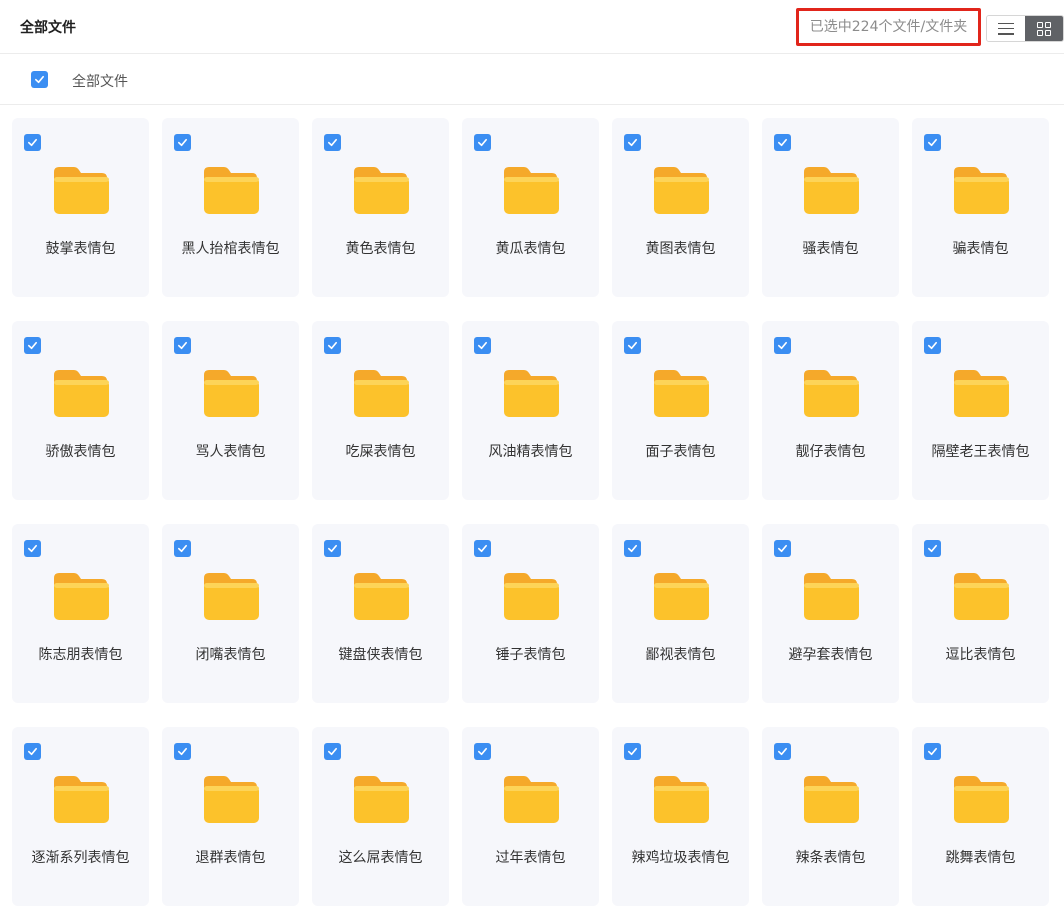  What do you see at coordinates (230, 249) in the screenshot?
I see `folder-name: 黑人抬棺表情包` at bounding box center [230, 249].